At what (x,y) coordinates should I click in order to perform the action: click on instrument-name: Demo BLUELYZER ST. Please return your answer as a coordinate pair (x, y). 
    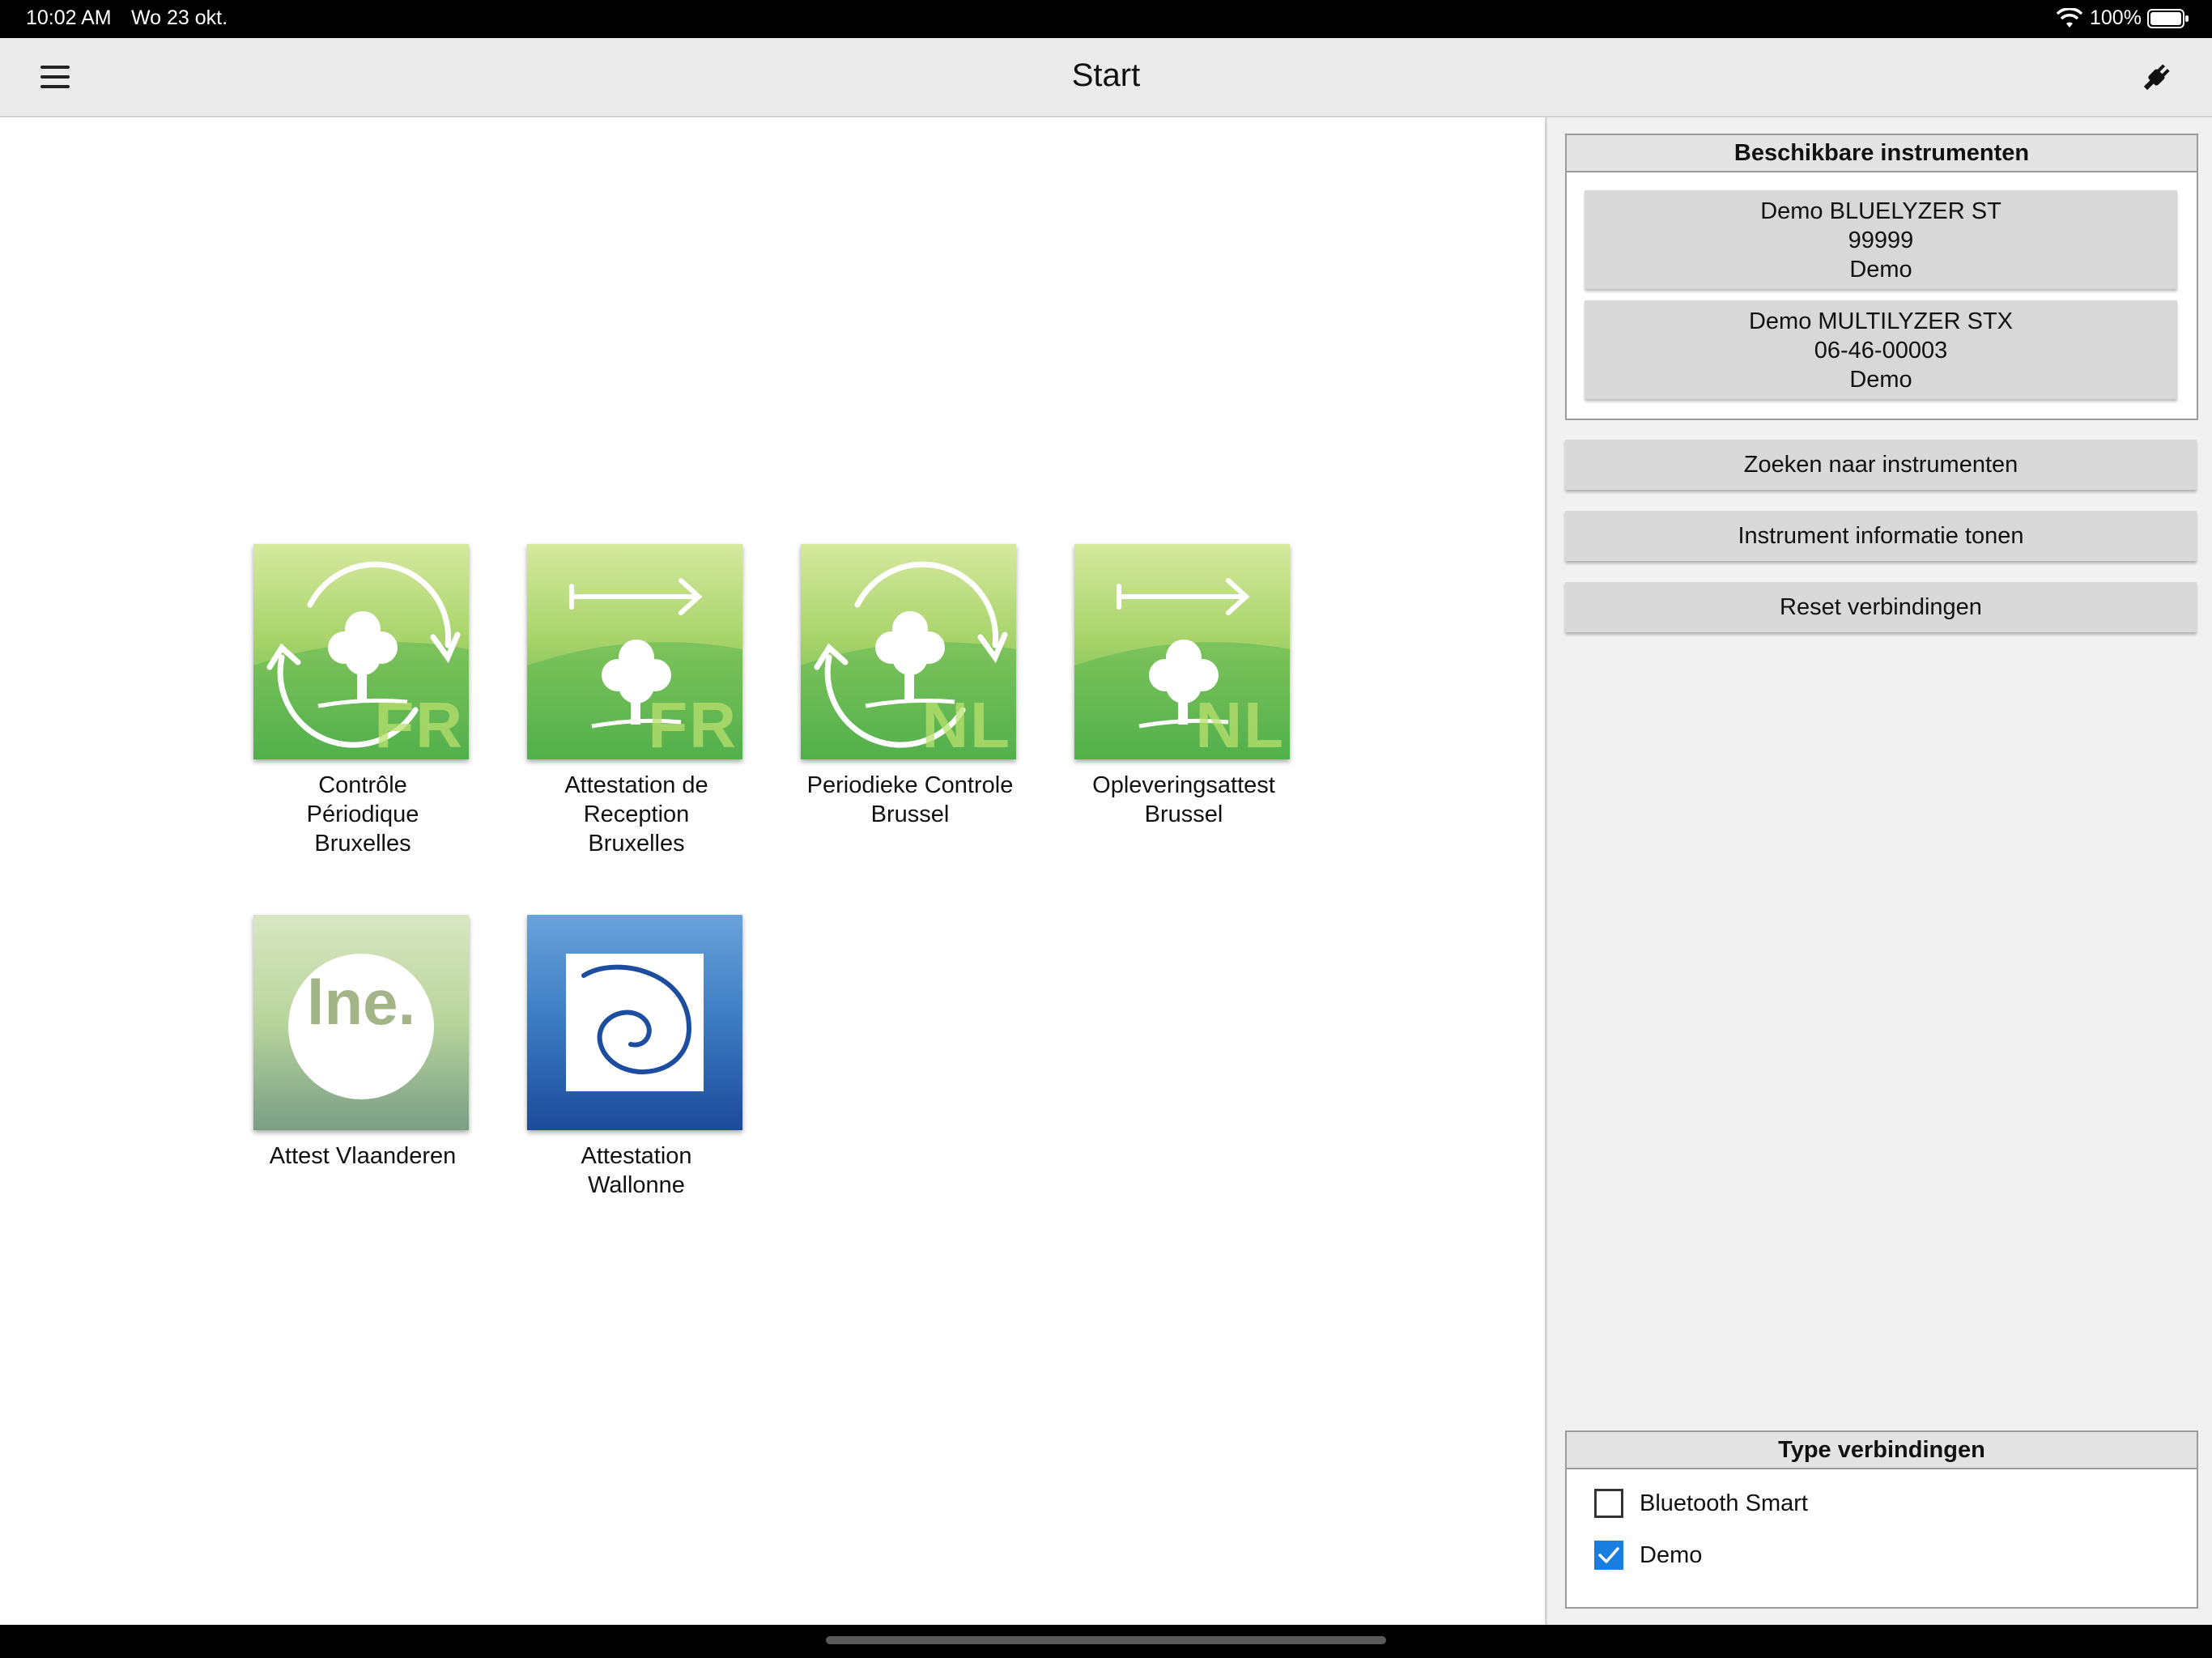
    Looking at the image, I should click on (1880, 211).